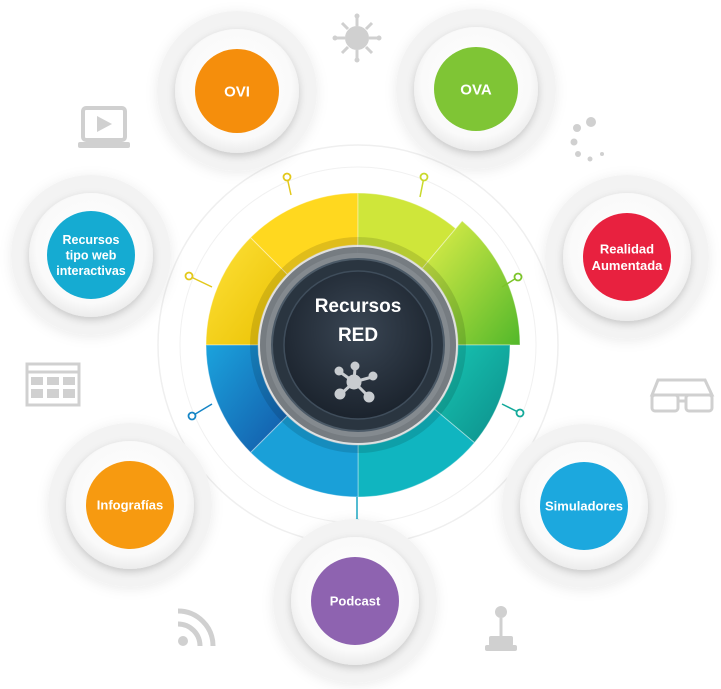 Image resolution: width=721 pixels, height=689 pixels. Describe the element at coordinates (53, 384) in the screenshot. I see `web-layout-icon` at that location.